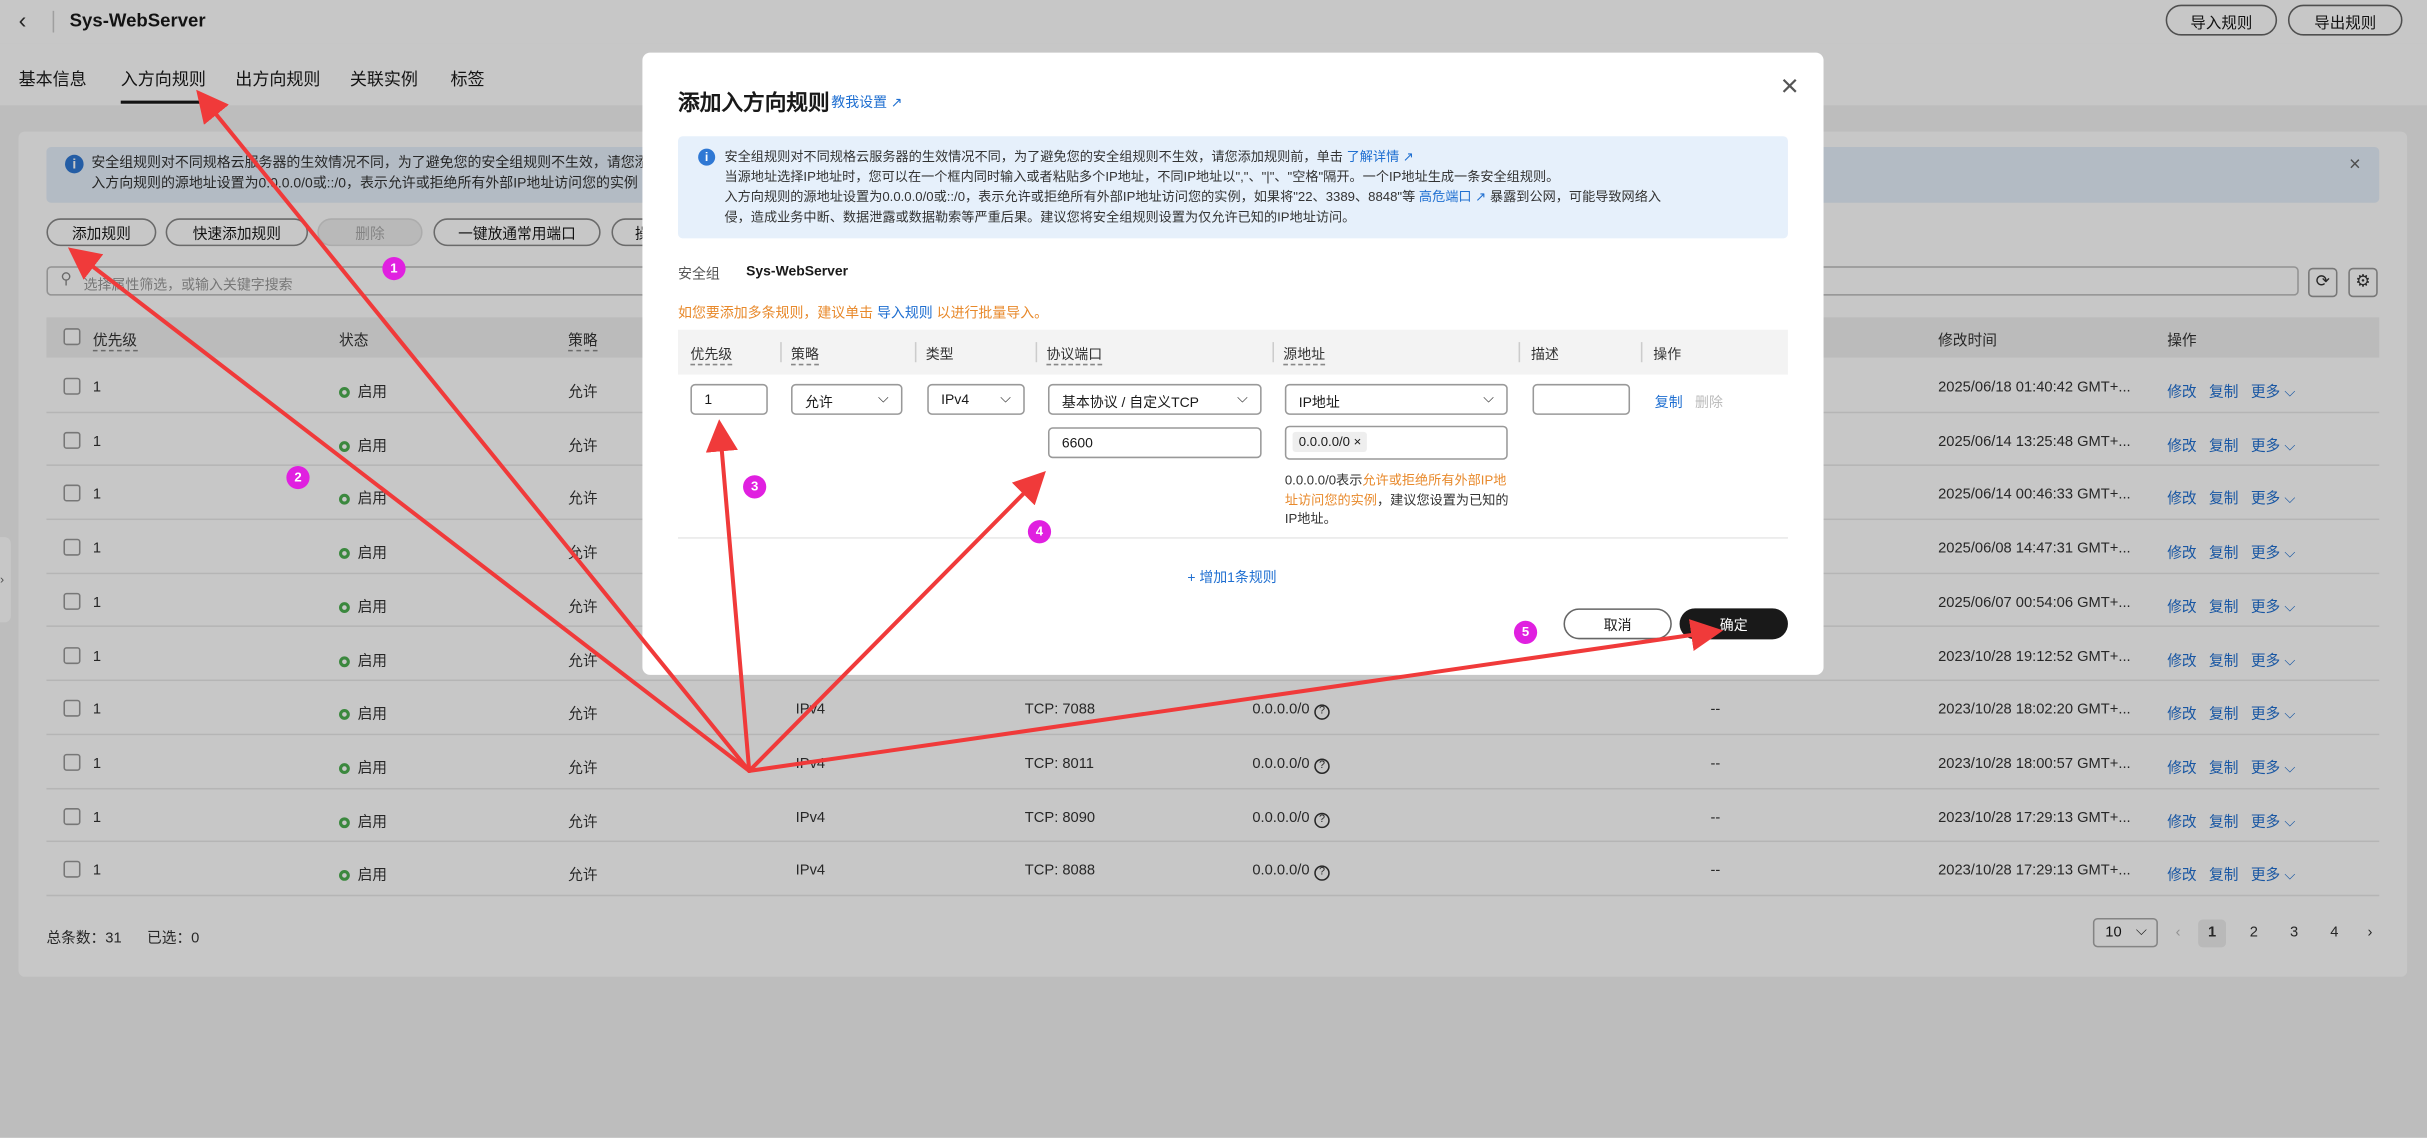  What do you see at coordinates (1396, 399) in the screenshot?
I see `source-type-select: IP地址 ⌵` at bounding box center [1396, 399].